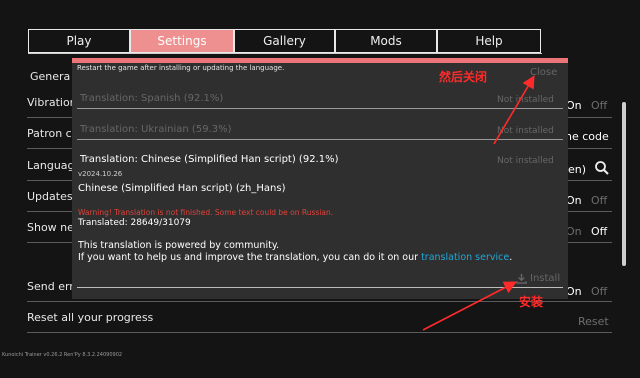  I want to click on arrow-to-close, so click(514, 110).